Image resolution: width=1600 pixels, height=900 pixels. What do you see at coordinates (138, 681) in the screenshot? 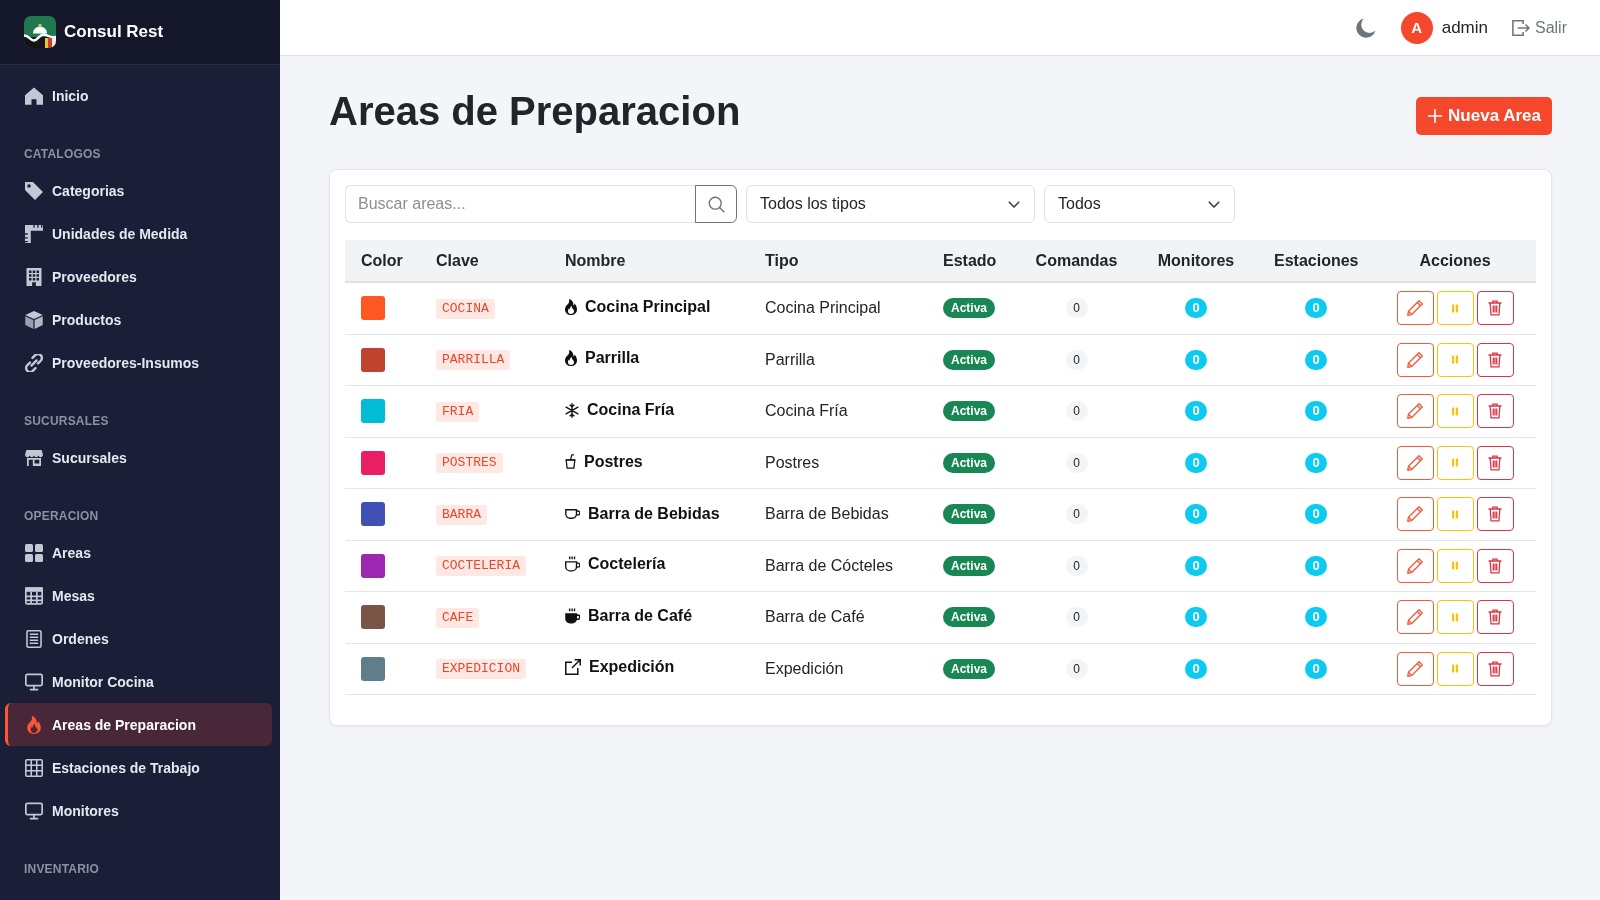
I see `nav-item: Monitor Cocina` at bounding box center [138, 681].